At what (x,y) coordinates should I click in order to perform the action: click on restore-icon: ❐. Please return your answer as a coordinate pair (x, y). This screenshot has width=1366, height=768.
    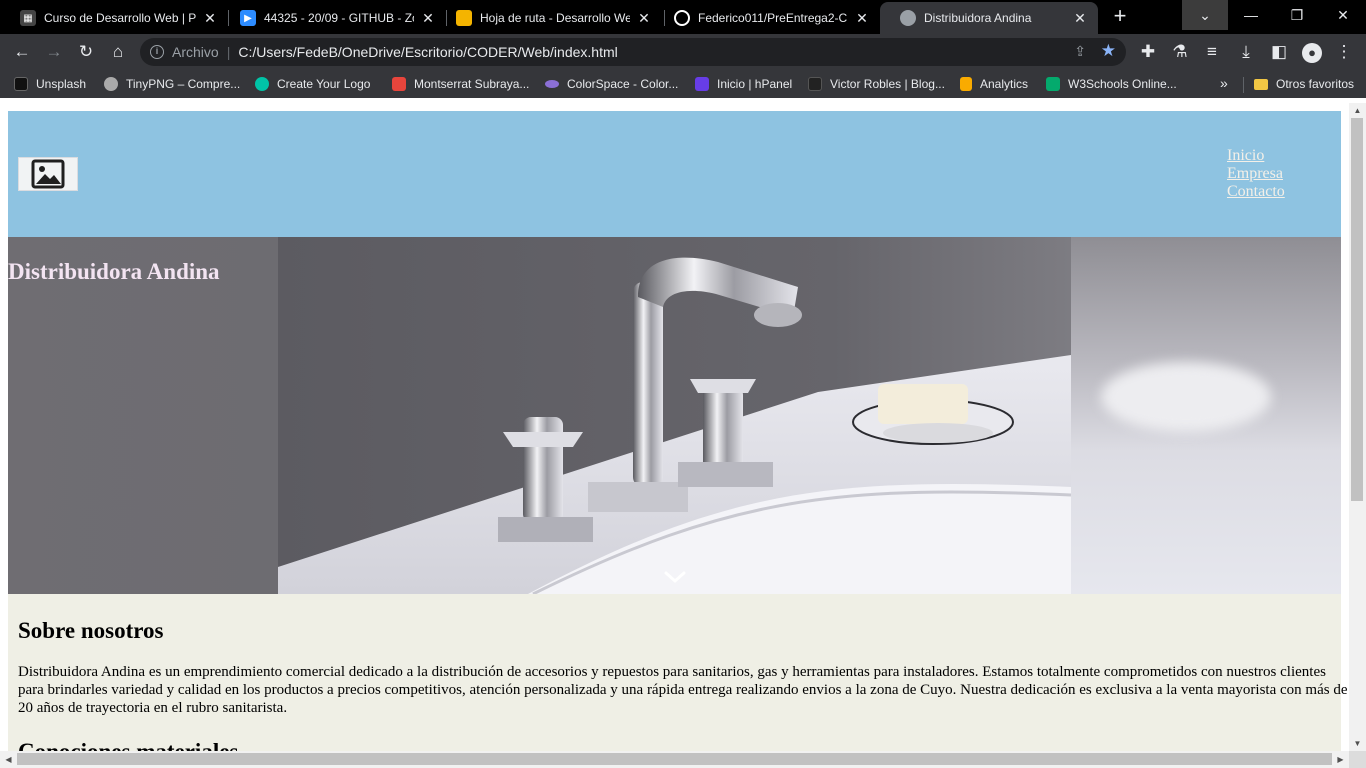
    Looking at the image, I should click on (1297, 15).